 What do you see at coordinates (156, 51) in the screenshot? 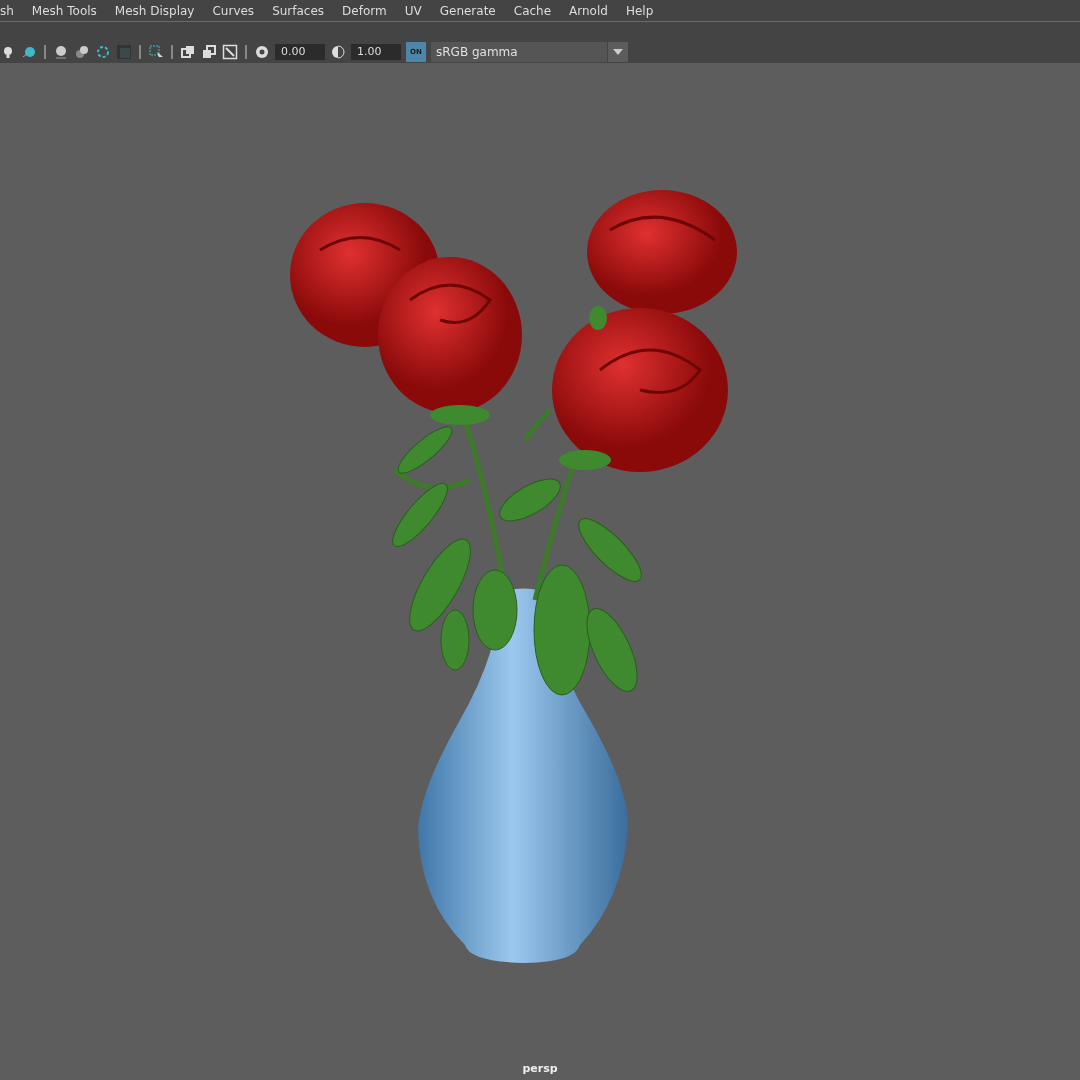
I see `select-cursor-icon` at bounding box center [156, 51].